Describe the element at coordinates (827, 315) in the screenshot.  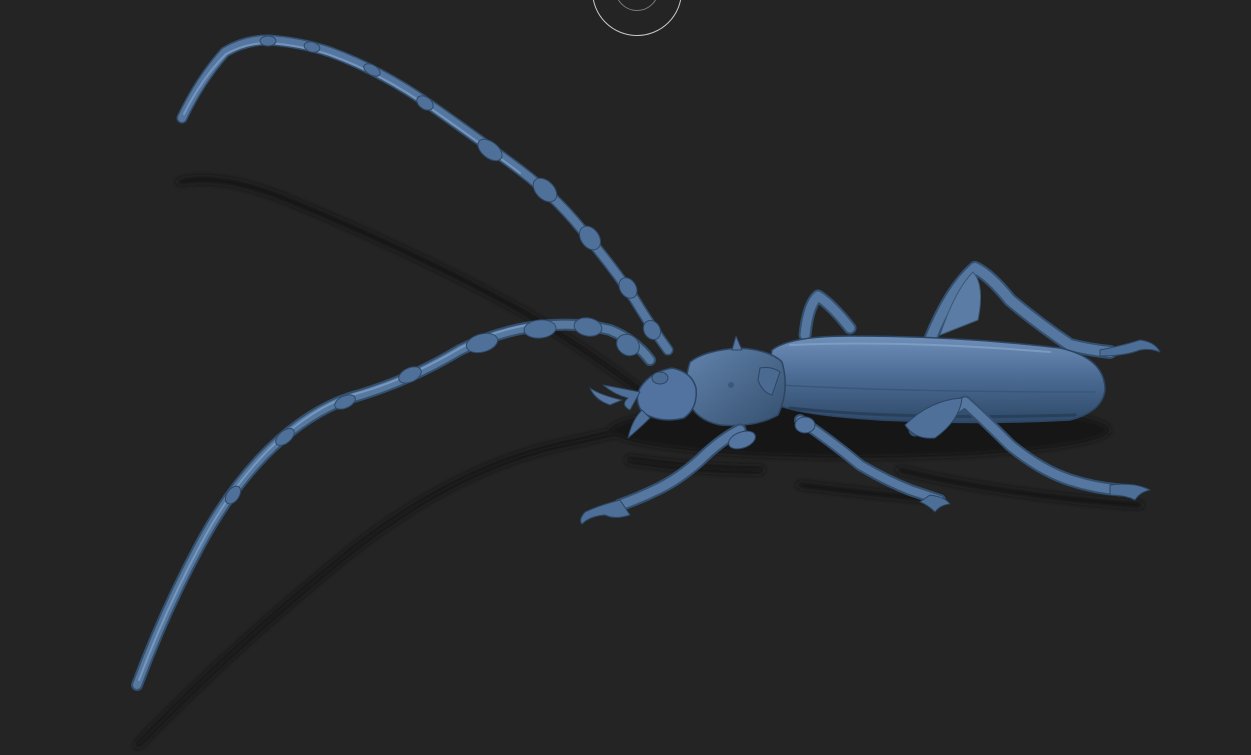
I see `leg-mid-far` at that location.